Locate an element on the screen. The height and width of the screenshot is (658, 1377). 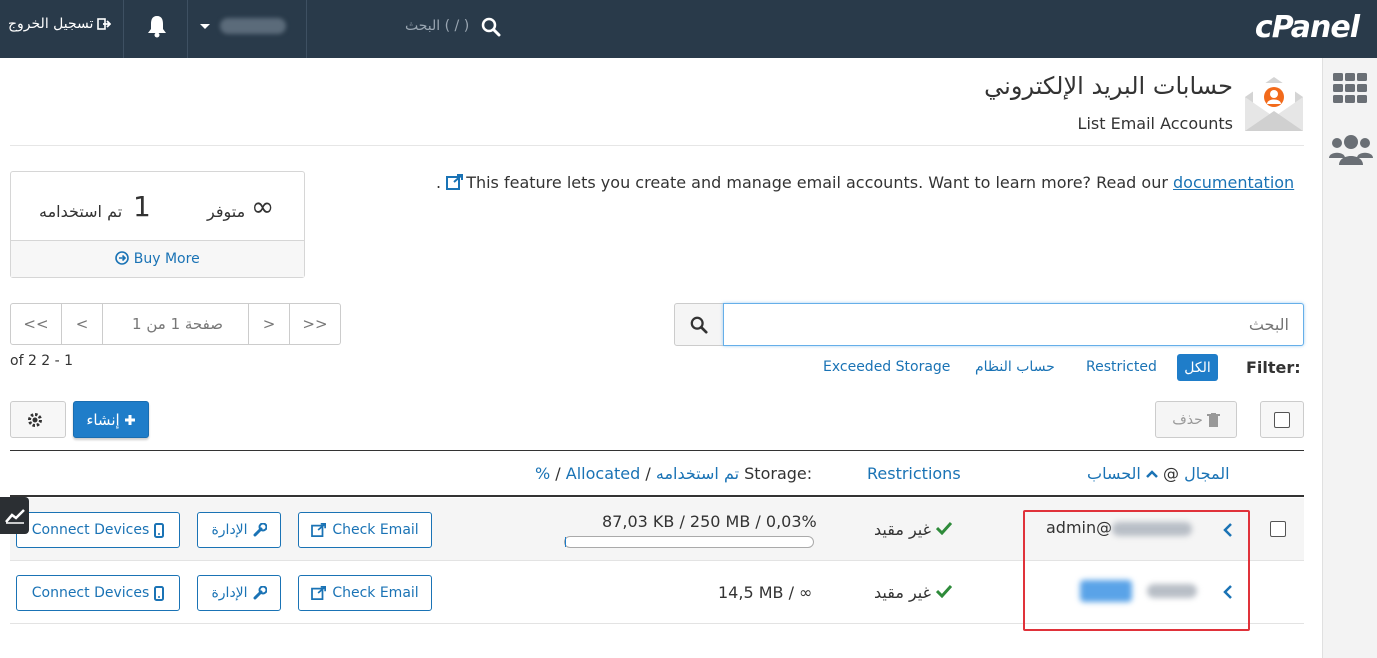
plus-icon is located at coordinates (129, 419).